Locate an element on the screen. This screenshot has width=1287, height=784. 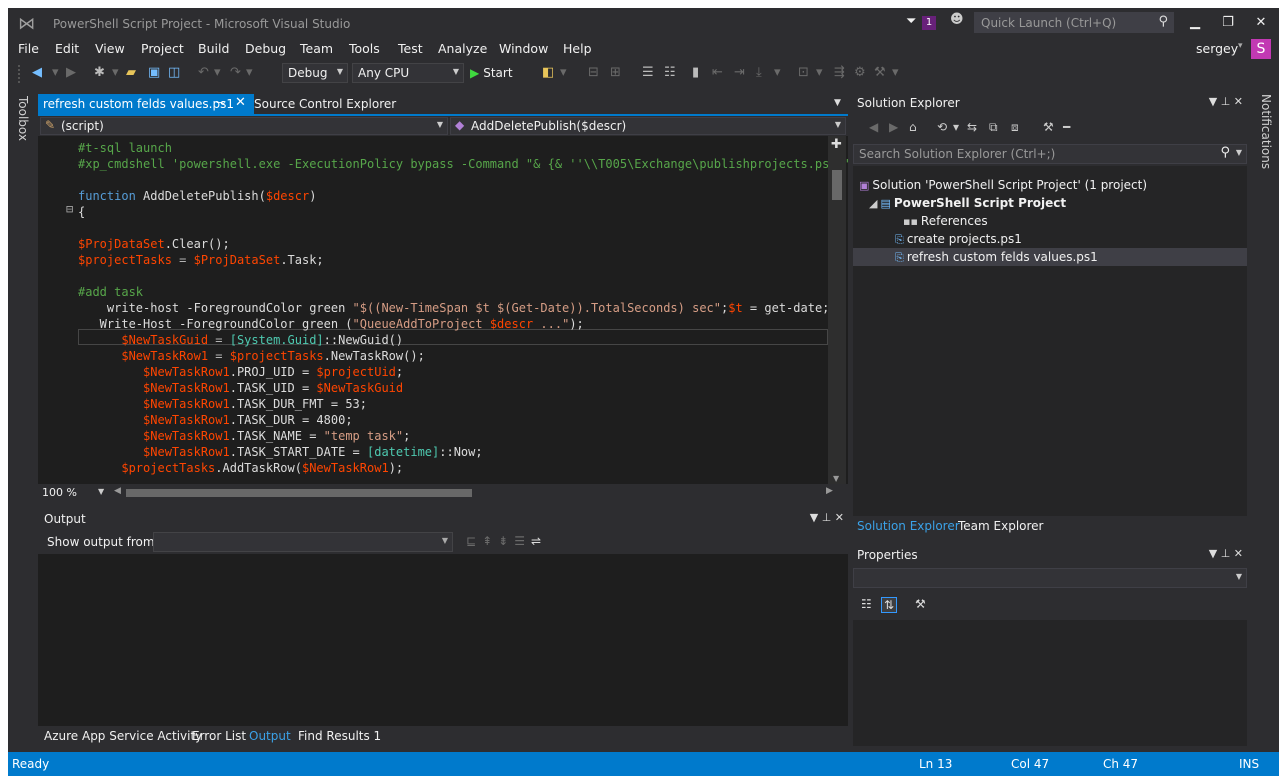
code-line: $projectTasks.AddTaskRow($NewTaskRow1); is located at coordinates (240, 468).